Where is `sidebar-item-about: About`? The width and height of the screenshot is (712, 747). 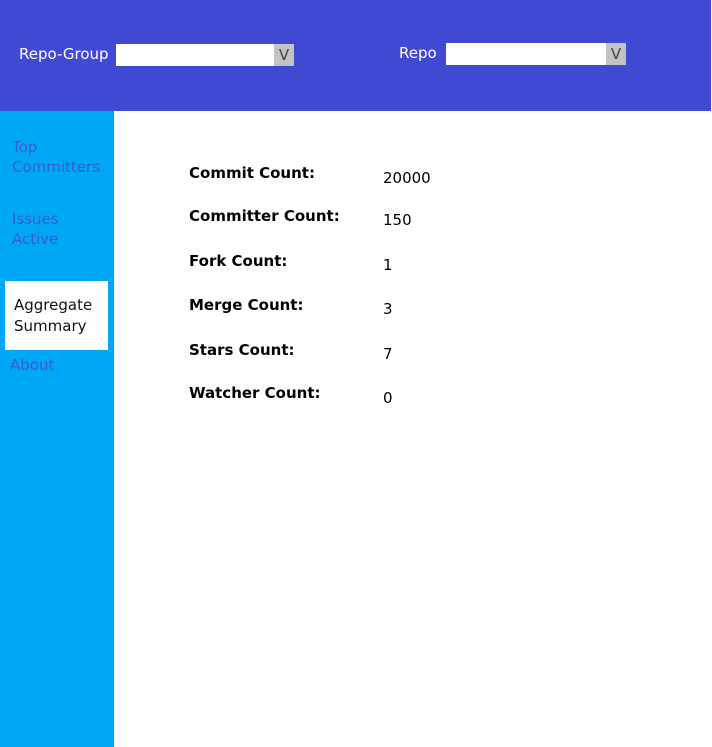 sidebar-item-about: About is located at coordinates (32, 365).